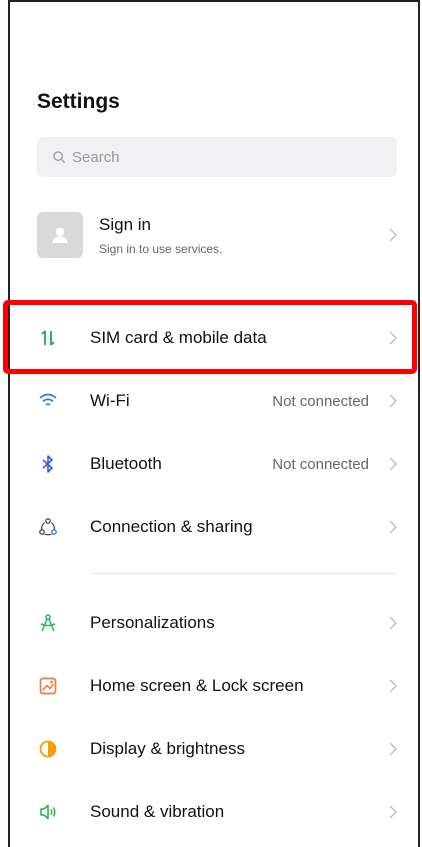 This screenshot has height=847, width=422. I want to click on row-label: Connection & sharing, so click(171, 526).